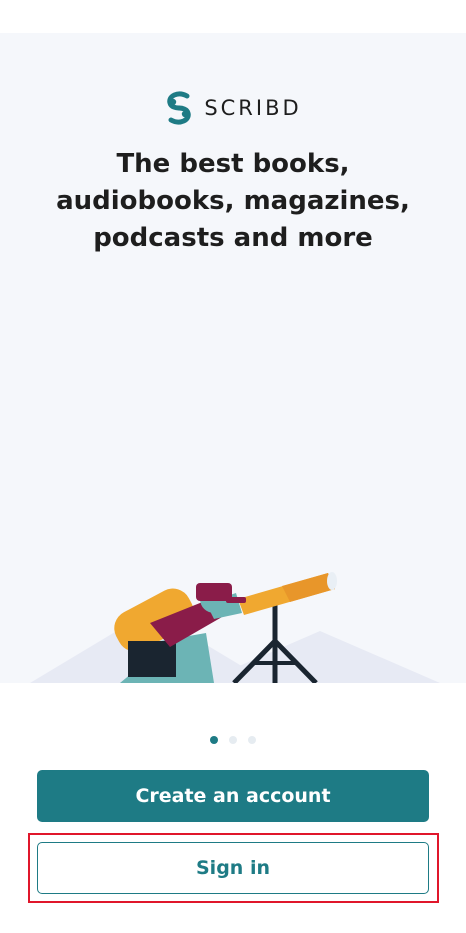 The height and width of the screenshot is (933, 466). Describe the element at coordinates (233, 16) in the screenshot. I see `status-bar` at that location.